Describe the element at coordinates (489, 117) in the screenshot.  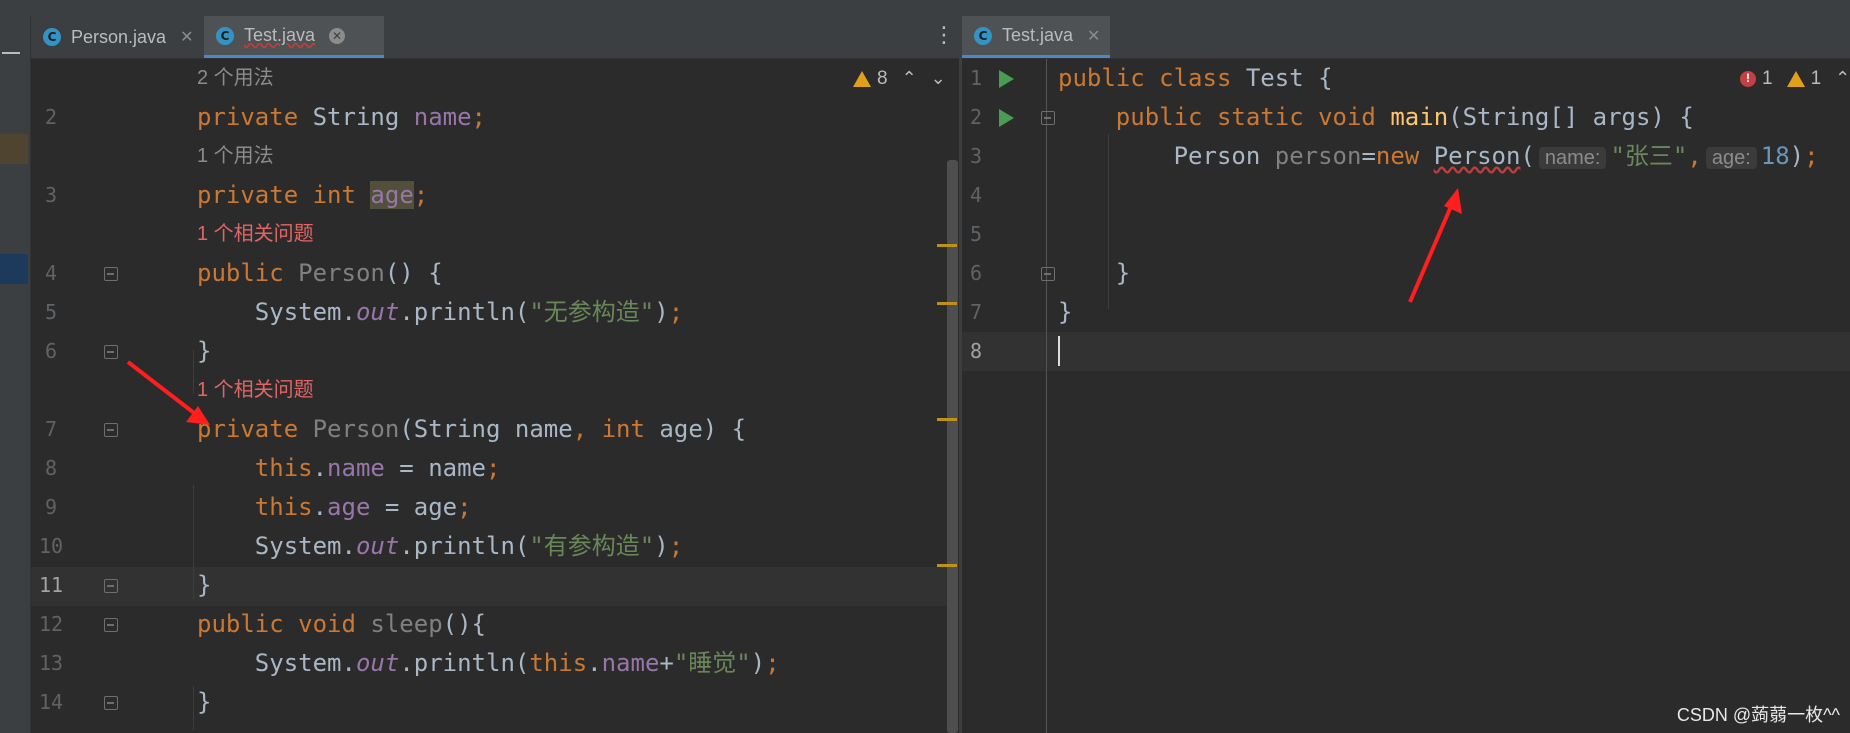
I see `code-line: 2 private String name;` at that location.